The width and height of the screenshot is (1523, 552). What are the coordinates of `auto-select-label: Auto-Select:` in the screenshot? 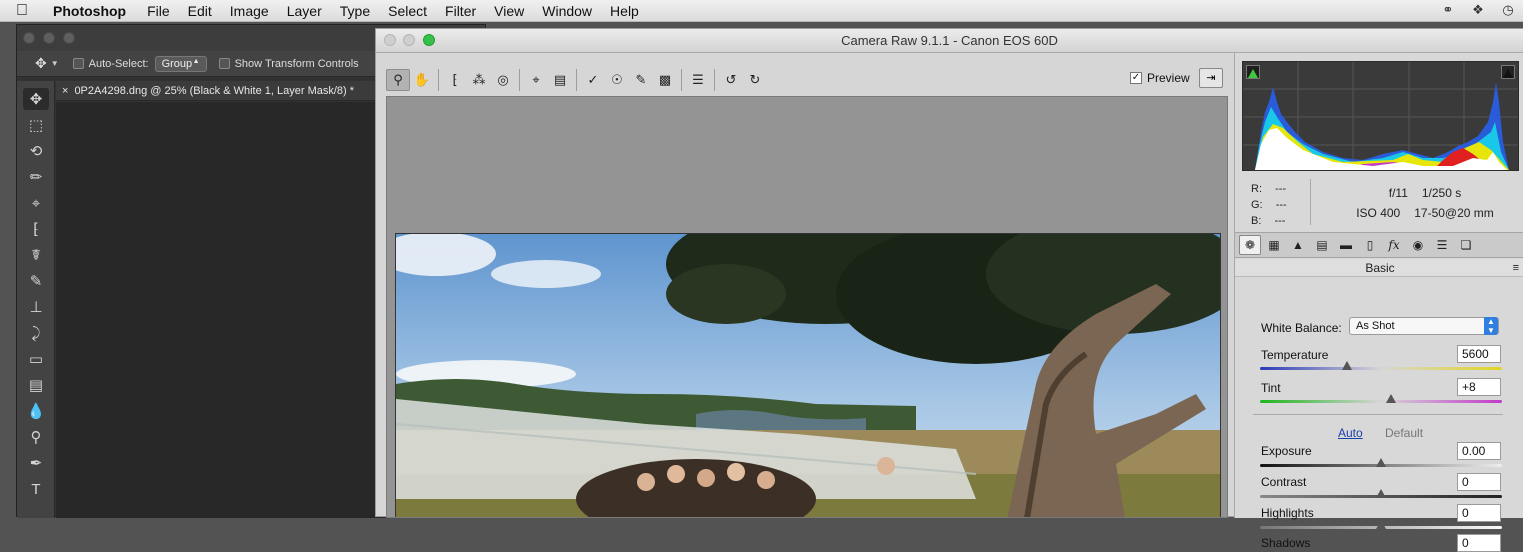 It's located at (118, 63).